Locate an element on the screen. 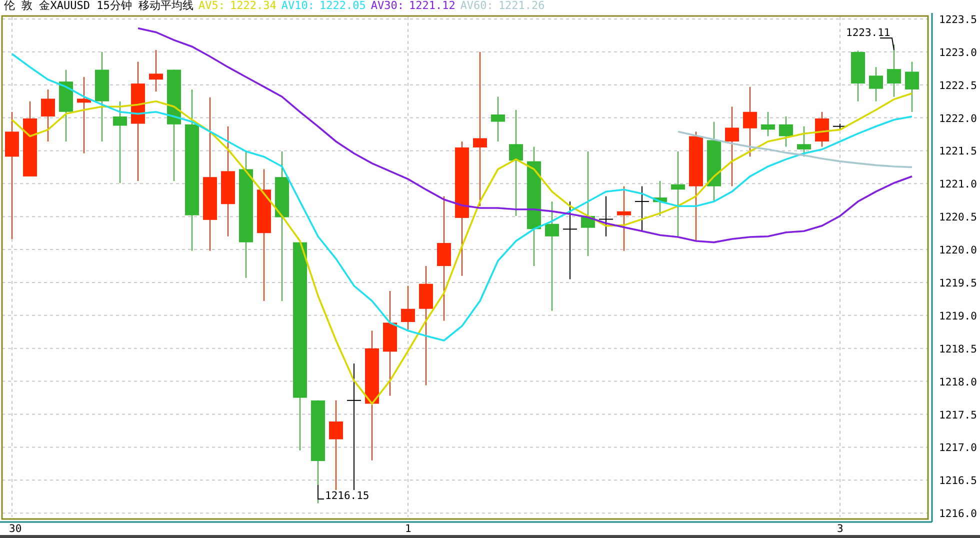 Image resolution: width=980 pixels, height=538 pixels. high-price-label: 1223.11 is located at coordinates (868, 33).